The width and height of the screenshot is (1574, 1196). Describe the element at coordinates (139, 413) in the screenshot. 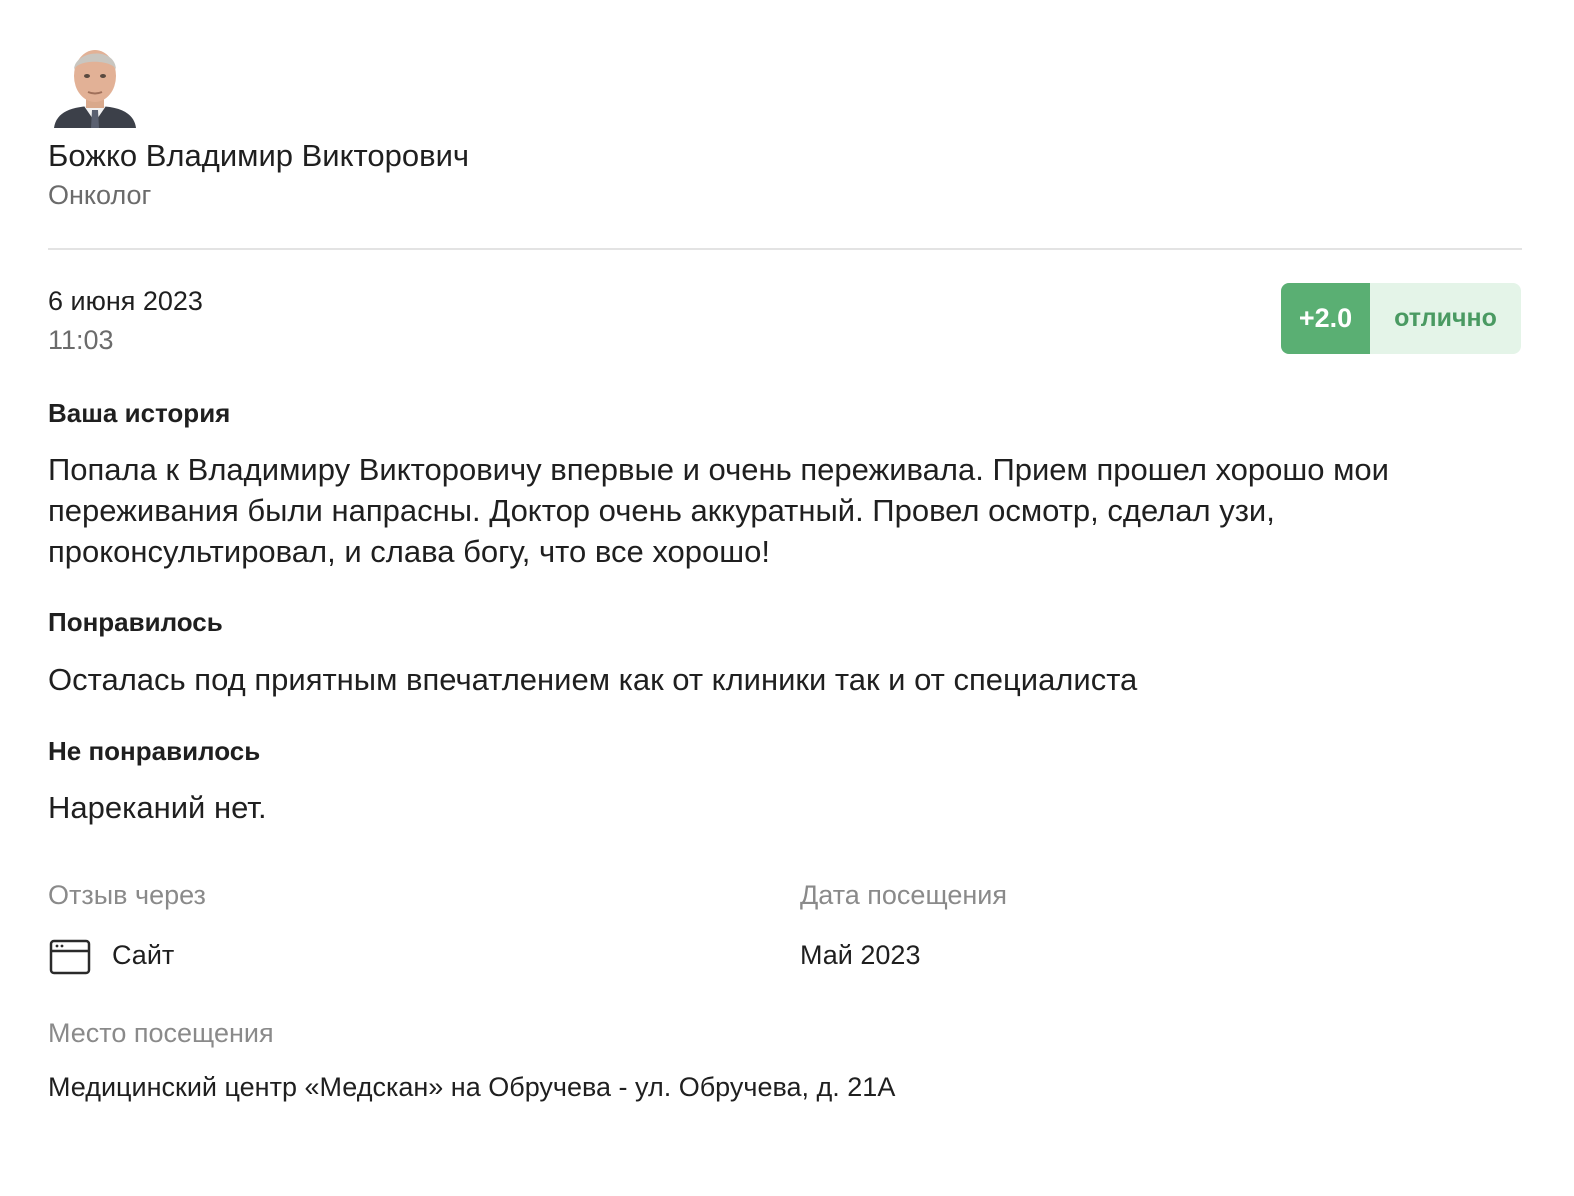

I see `story-title: Ваша история` at that location.